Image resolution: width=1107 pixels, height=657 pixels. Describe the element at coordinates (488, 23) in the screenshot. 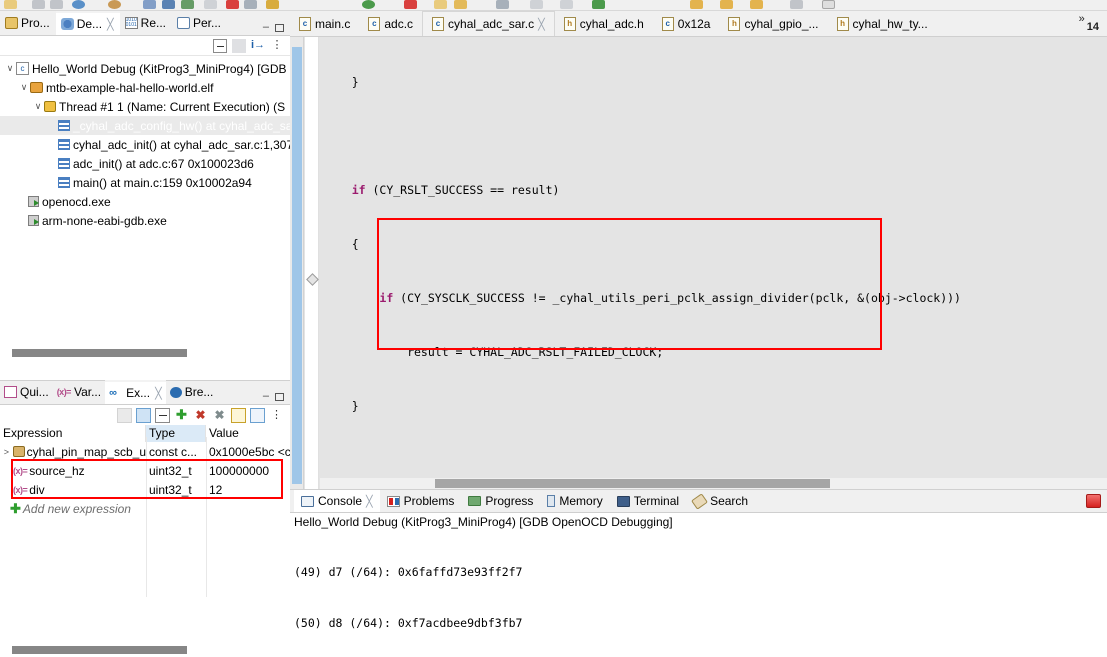

I see `editor-tab-cyhal-adc-sar-c: c cyhal_adc_sar.c ╳` at that location.